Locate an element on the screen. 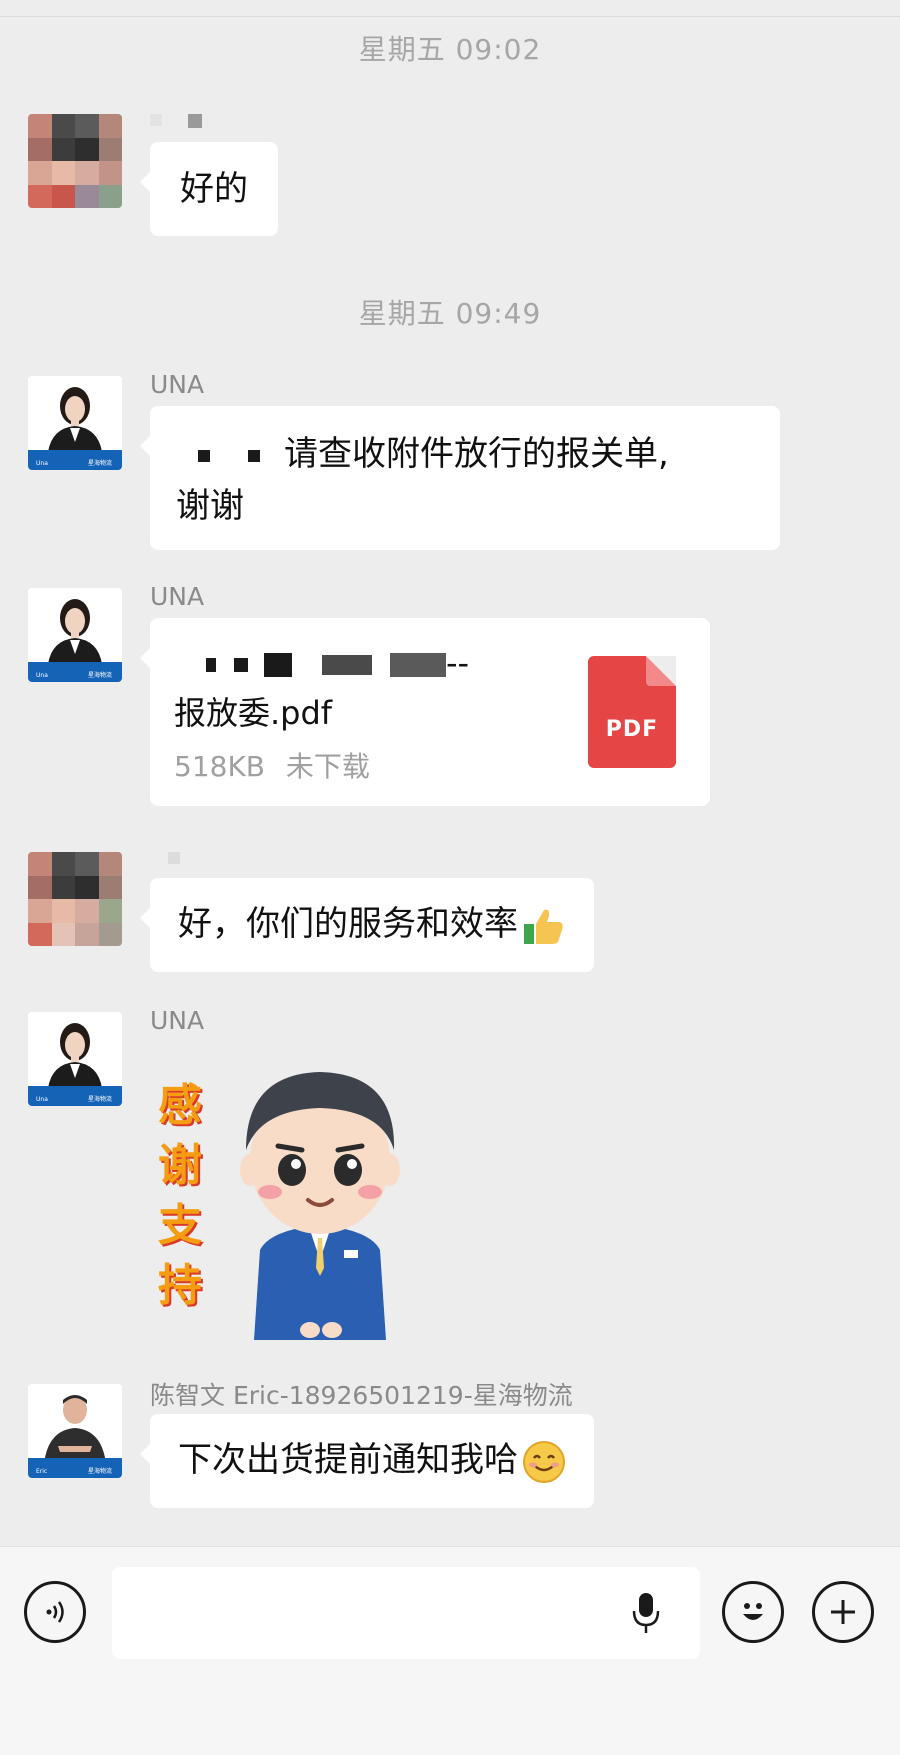 This screenshot has width=900, height=1755. file-name-tail: -- is located at coordinates (458, 663).